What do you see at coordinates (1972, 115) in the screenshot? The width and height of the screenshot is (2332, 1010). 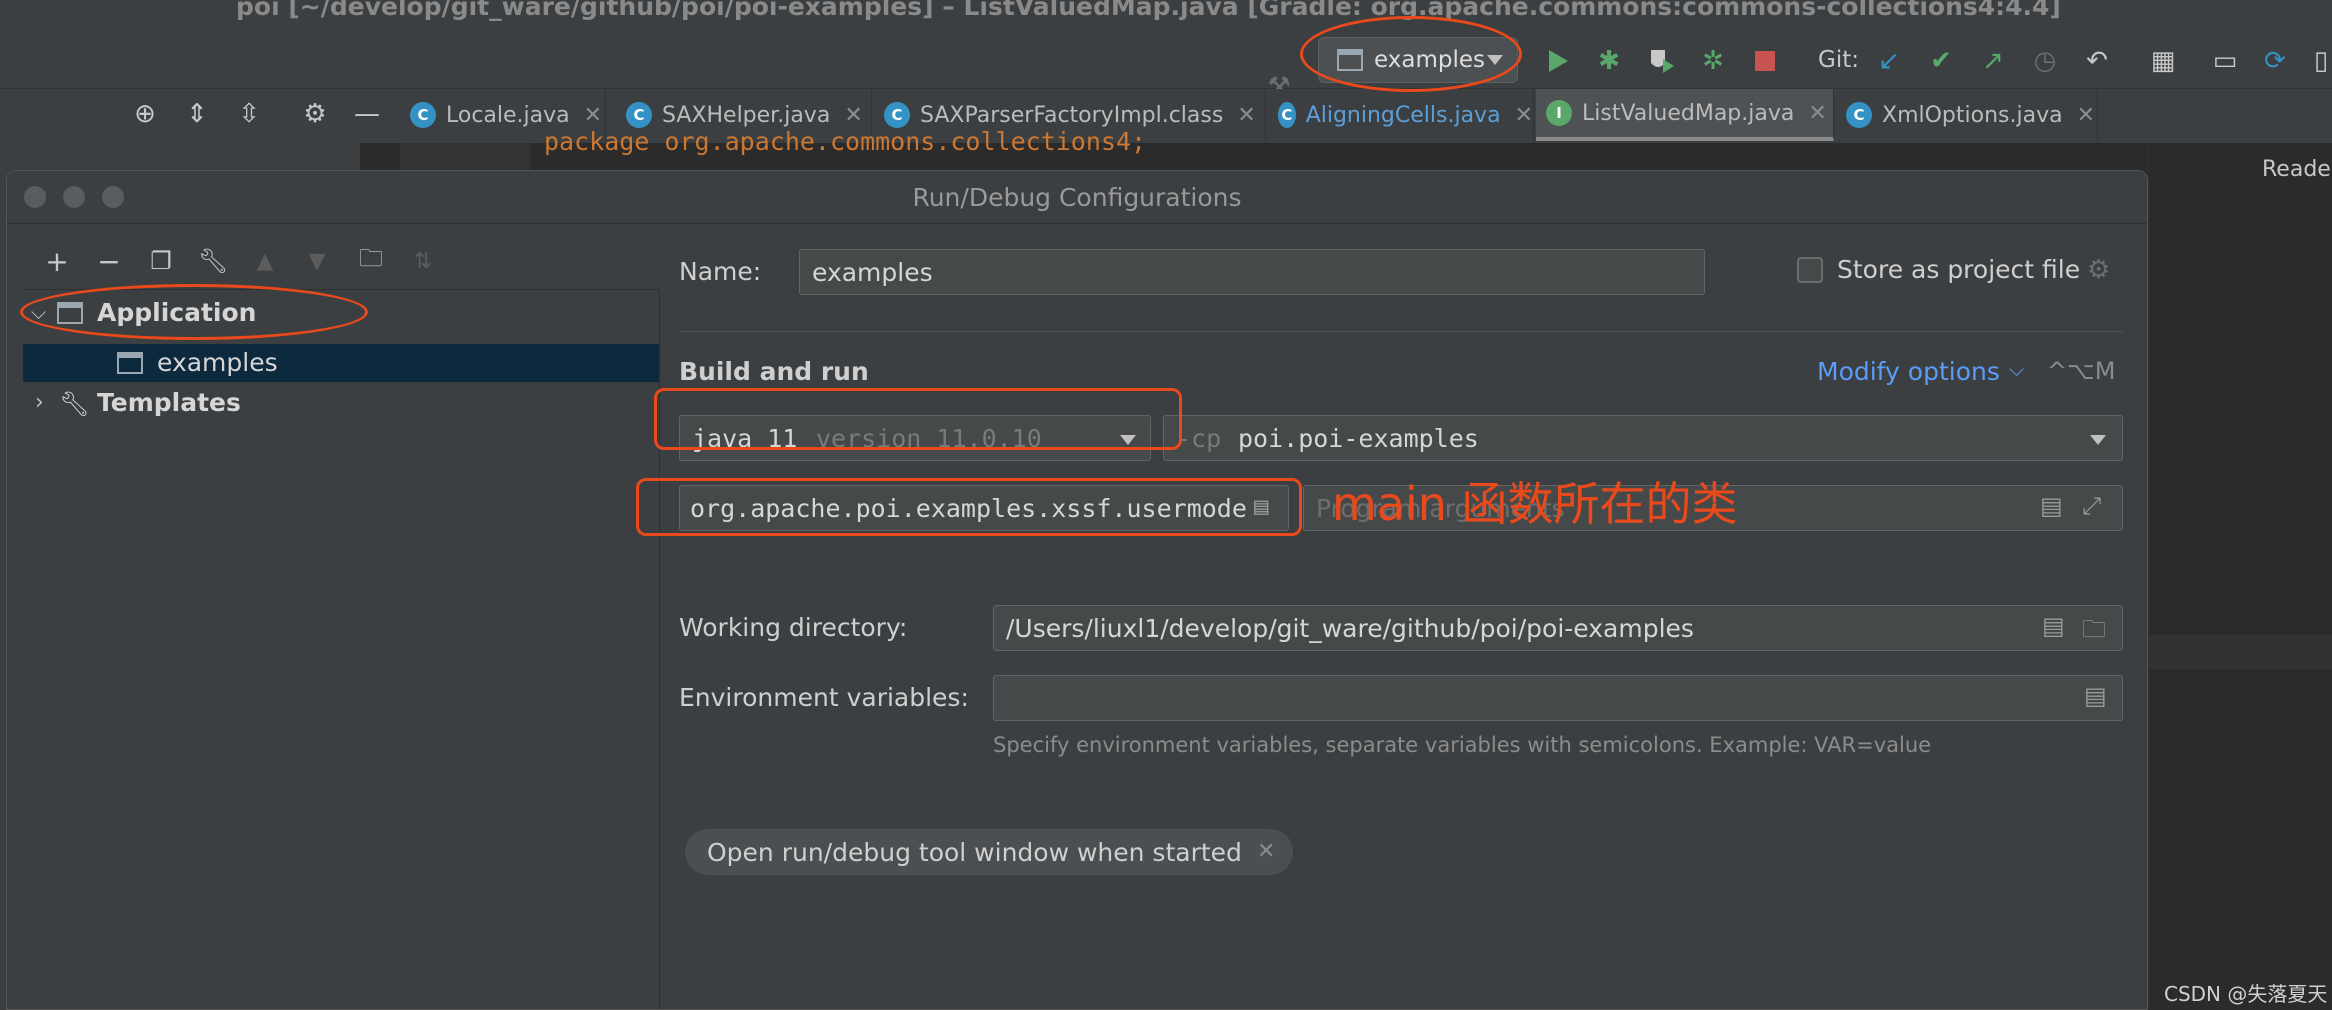 I see `tab-label: XmlOptions.java` at bounding box center [1972, 115].